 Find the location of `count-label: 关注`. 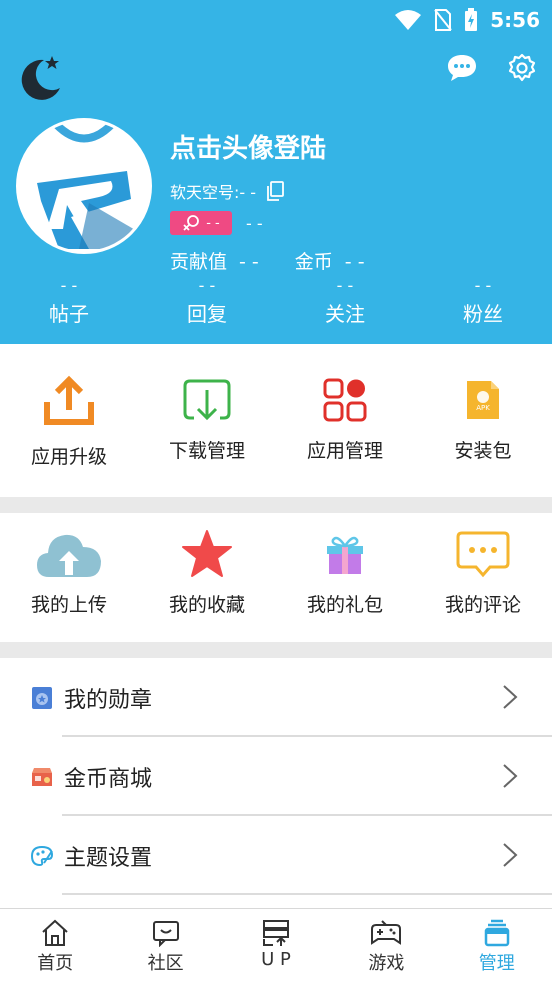

count-label: 关注 is located at coordinates (345, 314).